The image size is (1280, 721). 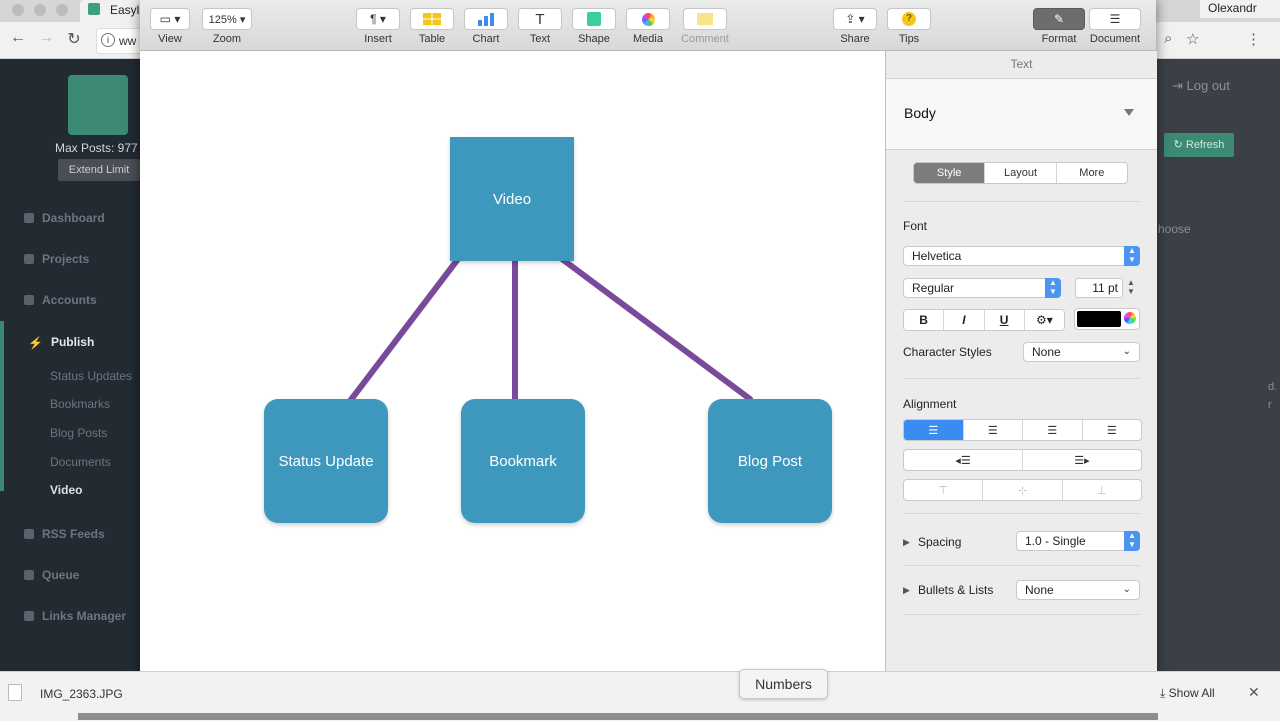 I want to click on tab-style: Style, so click(x=950, y=173).